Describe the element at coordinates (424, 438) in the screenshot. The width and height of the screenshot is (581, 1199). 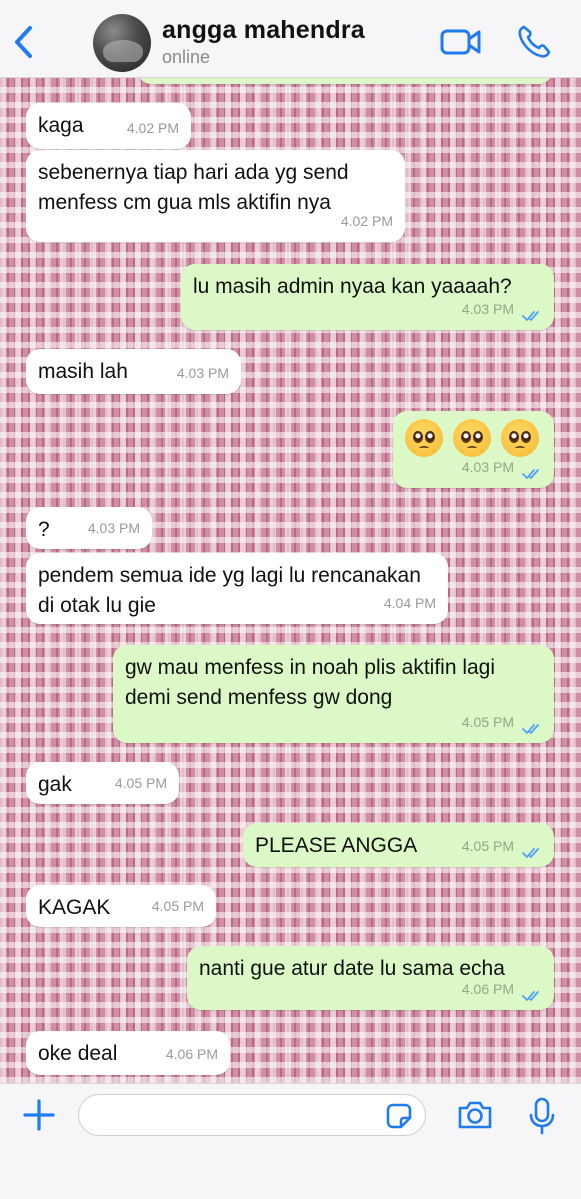
I see `emoji-pleading-face-icon` at that location.